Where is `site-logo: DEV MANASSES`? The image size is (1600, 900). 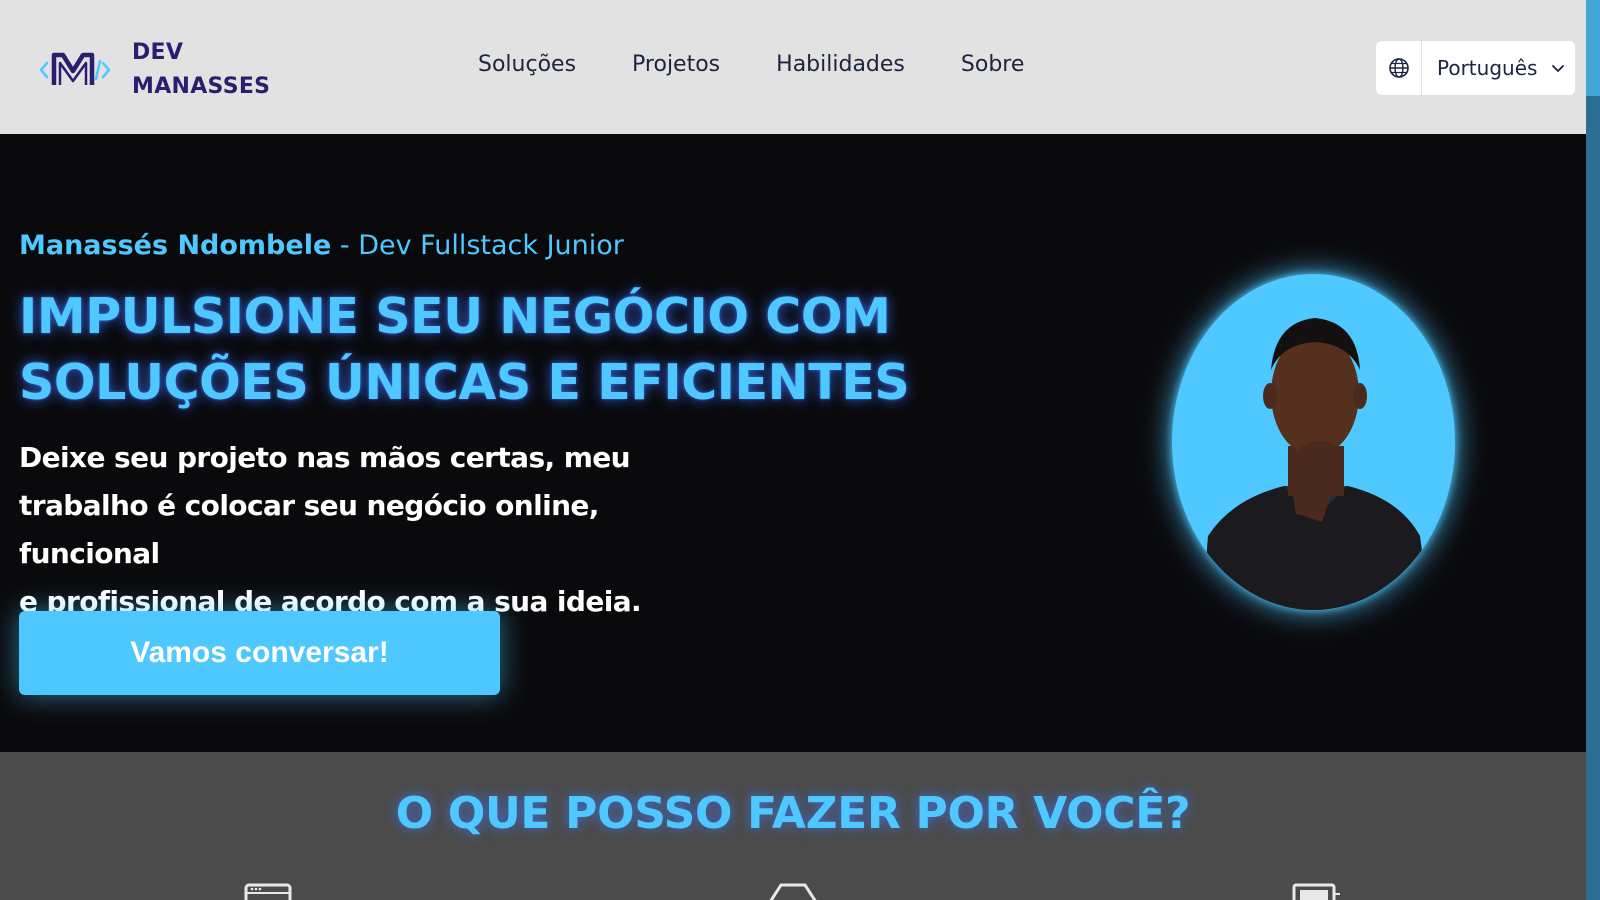
site-logo: DEV MANASSES is located at coordinates (154, 70).